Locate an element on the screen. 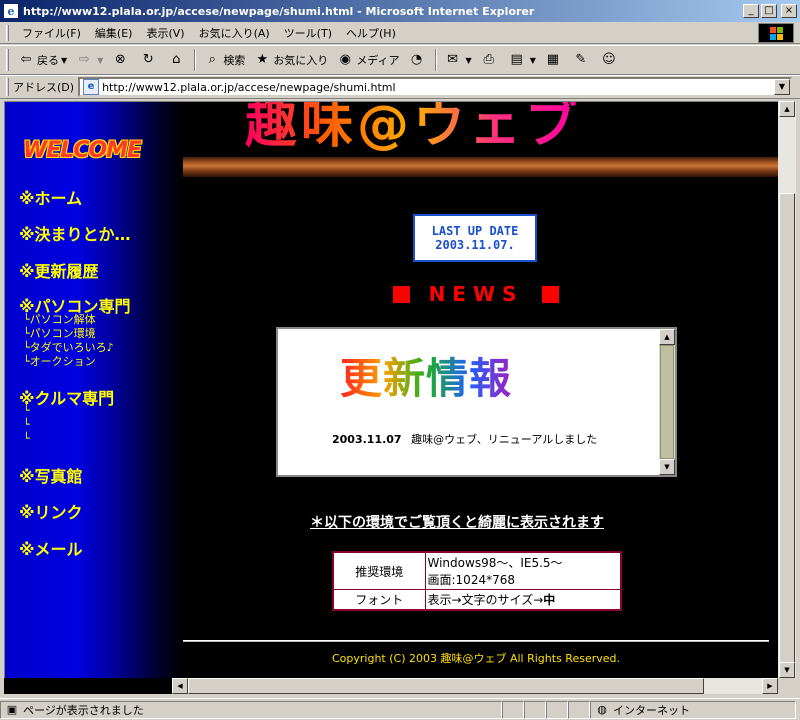  recommended-value: Windows98～、IE5.5～ 画面:1024*768 is located at coordinates (523, 570).